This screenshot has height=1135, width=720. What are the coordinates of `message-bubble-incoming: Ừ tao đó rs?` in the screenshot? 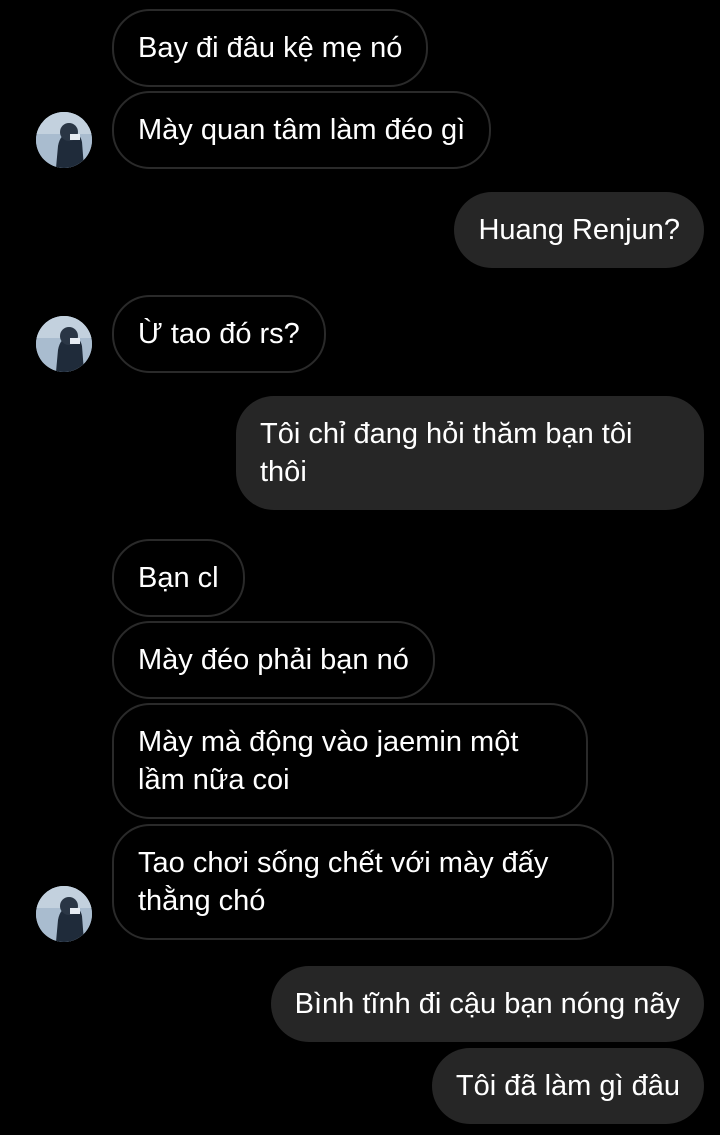 It's located at (219, 334).